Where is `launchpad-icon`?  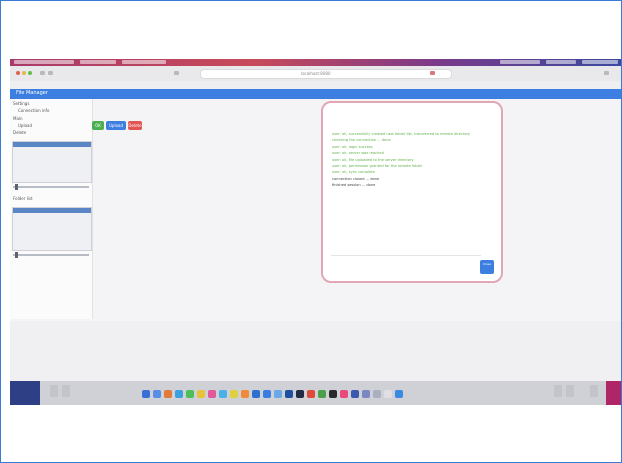 launchpad-icon is located at coordinates (157, 394).